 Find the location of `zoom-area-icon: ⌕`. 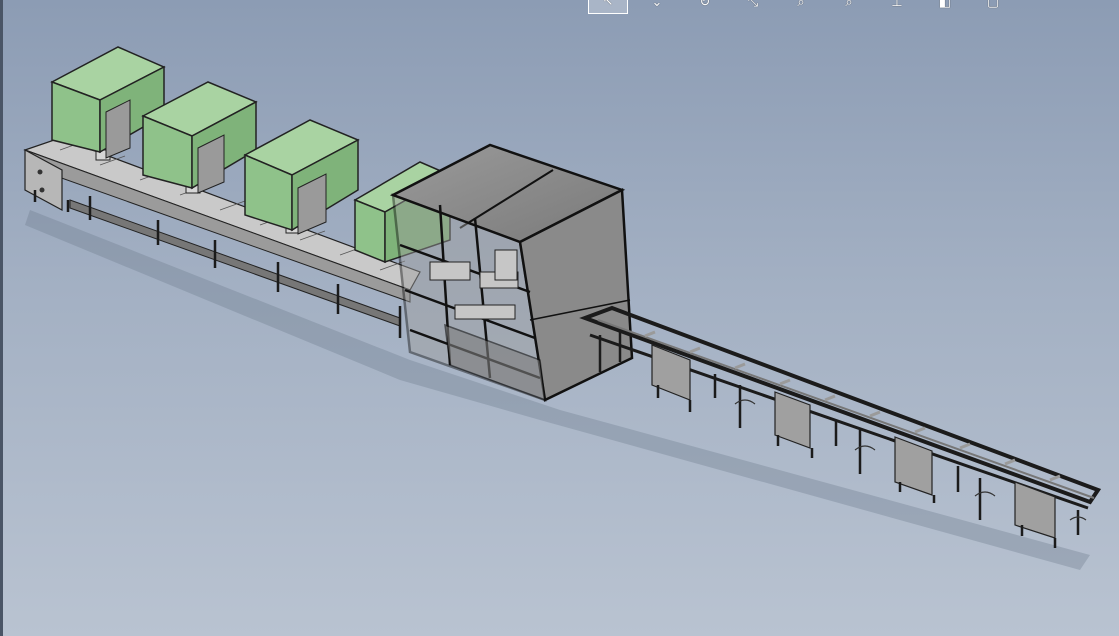

zoom-area-icon: ⌕ is located at coordinates (849, 5).